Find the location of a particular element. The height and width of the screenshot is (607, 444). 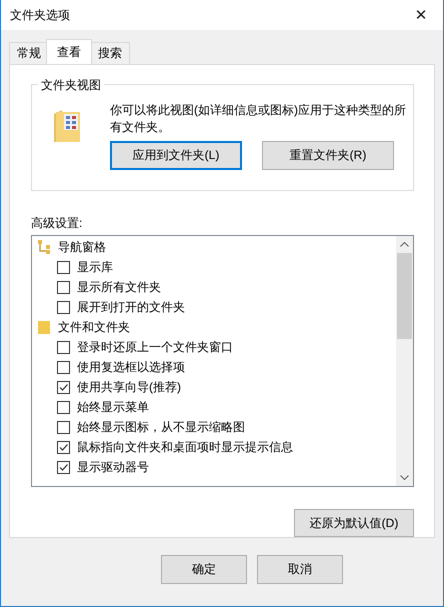

scrollbar-thumb is located at coordinates (404, 296).